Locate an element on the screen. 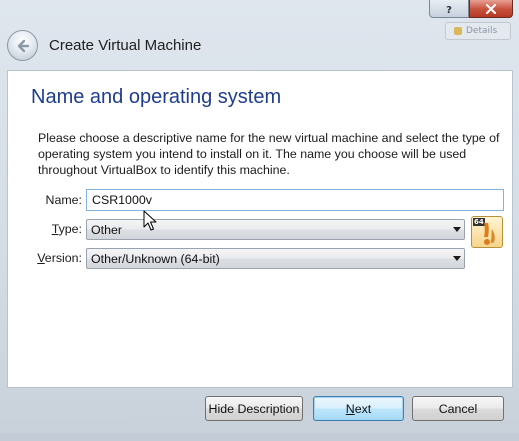 The height and width of the screenshot is (441, 519). next-button-mnemonic: N is located at coordinates (350, 408).